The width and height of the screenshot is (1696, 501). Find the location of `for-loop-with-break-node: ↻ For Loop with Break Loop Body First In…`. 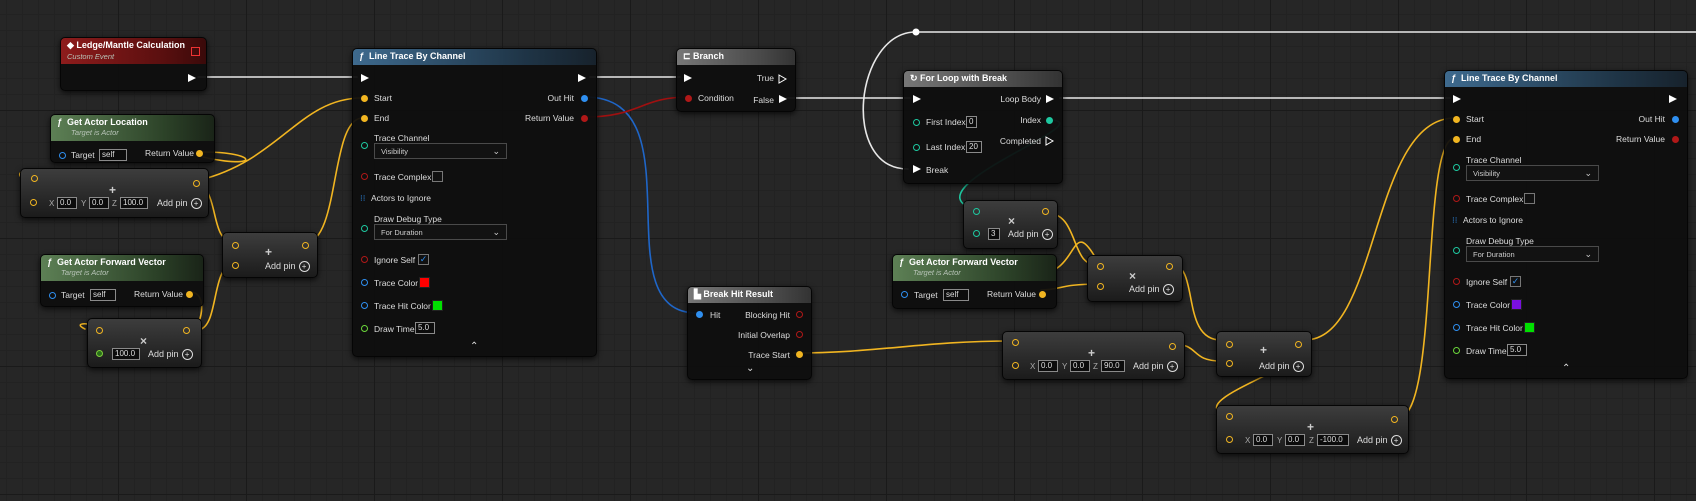

for-loop-with-break-node: ↻ For Loop with Break Loop Body First In… is located at coordinates (983, 127).